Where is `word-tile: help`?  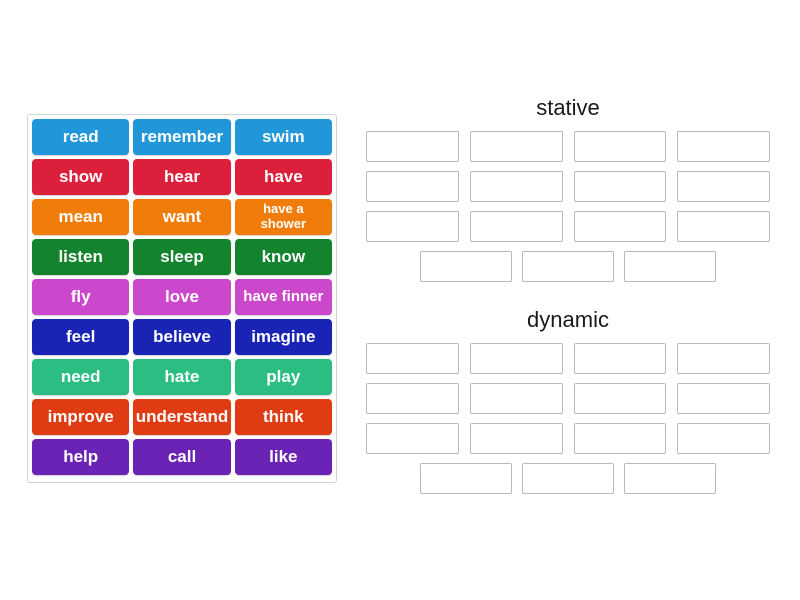 word-tile: help is located at coordinates (81, 457).